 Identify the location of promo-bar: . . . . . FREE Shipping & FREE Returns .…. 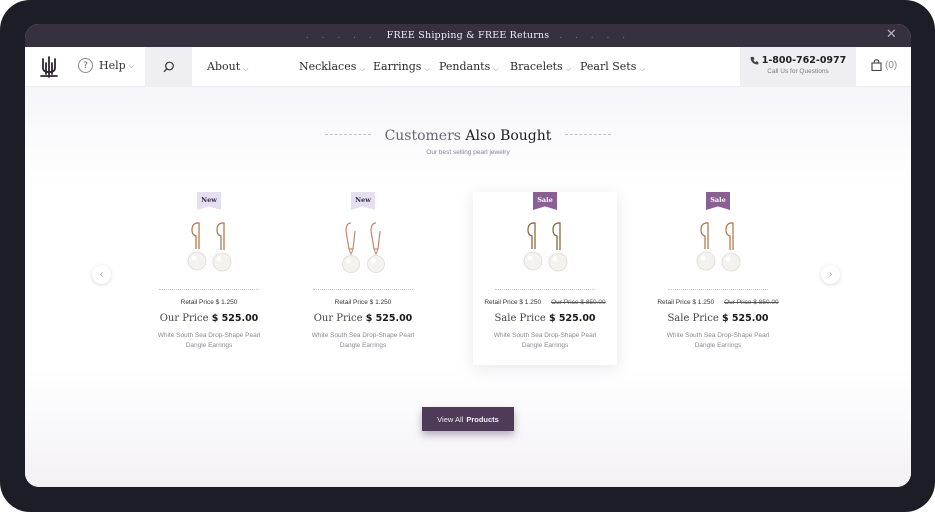
(468, 35).